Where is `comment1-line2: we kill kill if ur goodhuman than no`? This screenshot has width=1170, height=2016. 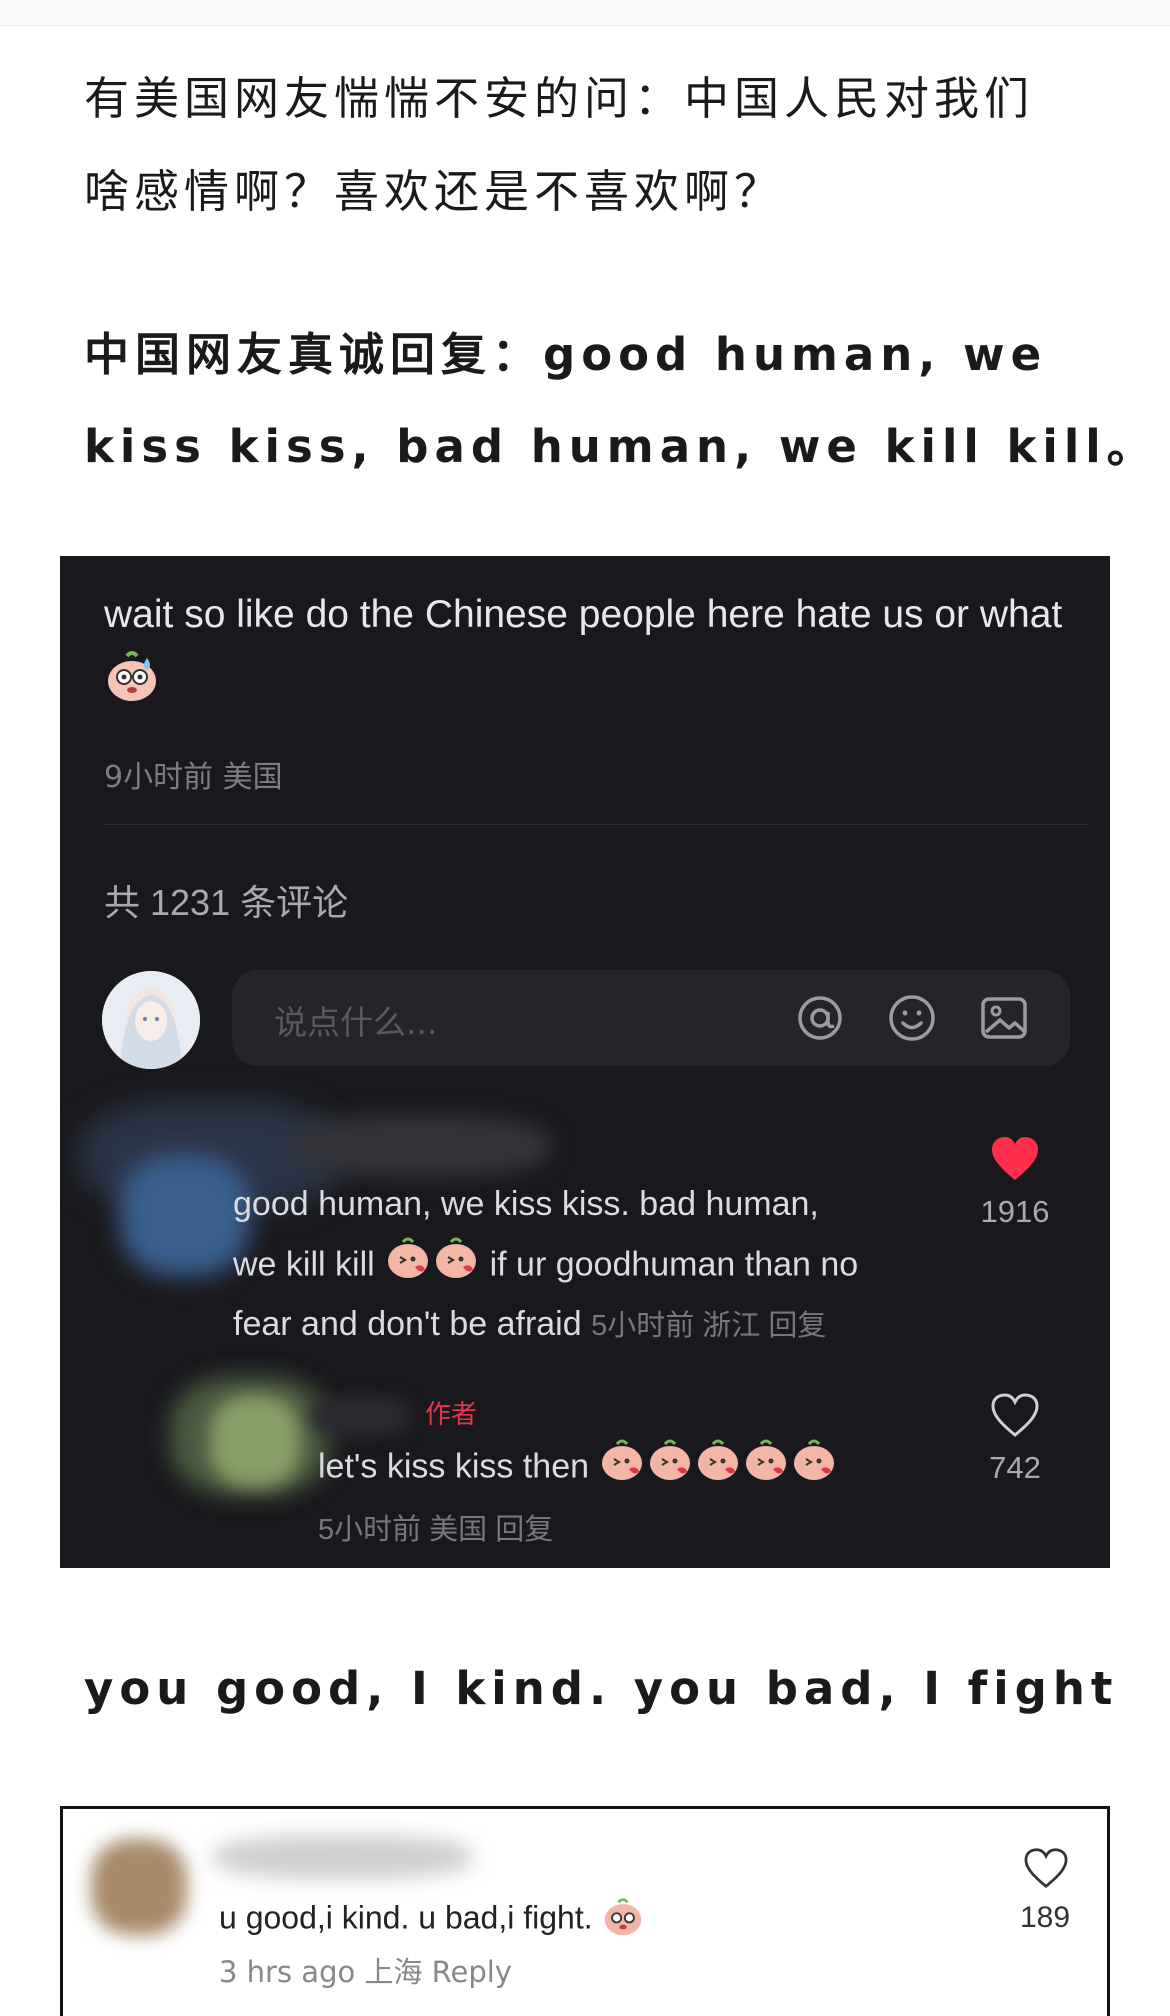
comment1-line2: we kill kill if ur goodhuman than no is located at coordinates (545, 1266).